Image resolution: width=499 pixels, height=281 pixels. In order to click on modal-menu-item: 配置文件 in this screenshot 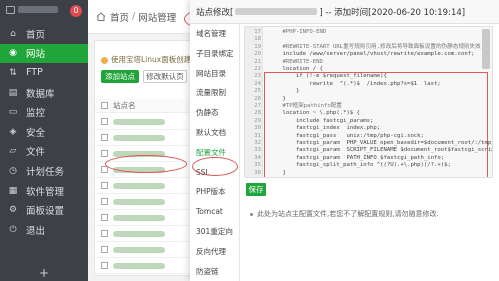, I will do `click(214, 153)`.